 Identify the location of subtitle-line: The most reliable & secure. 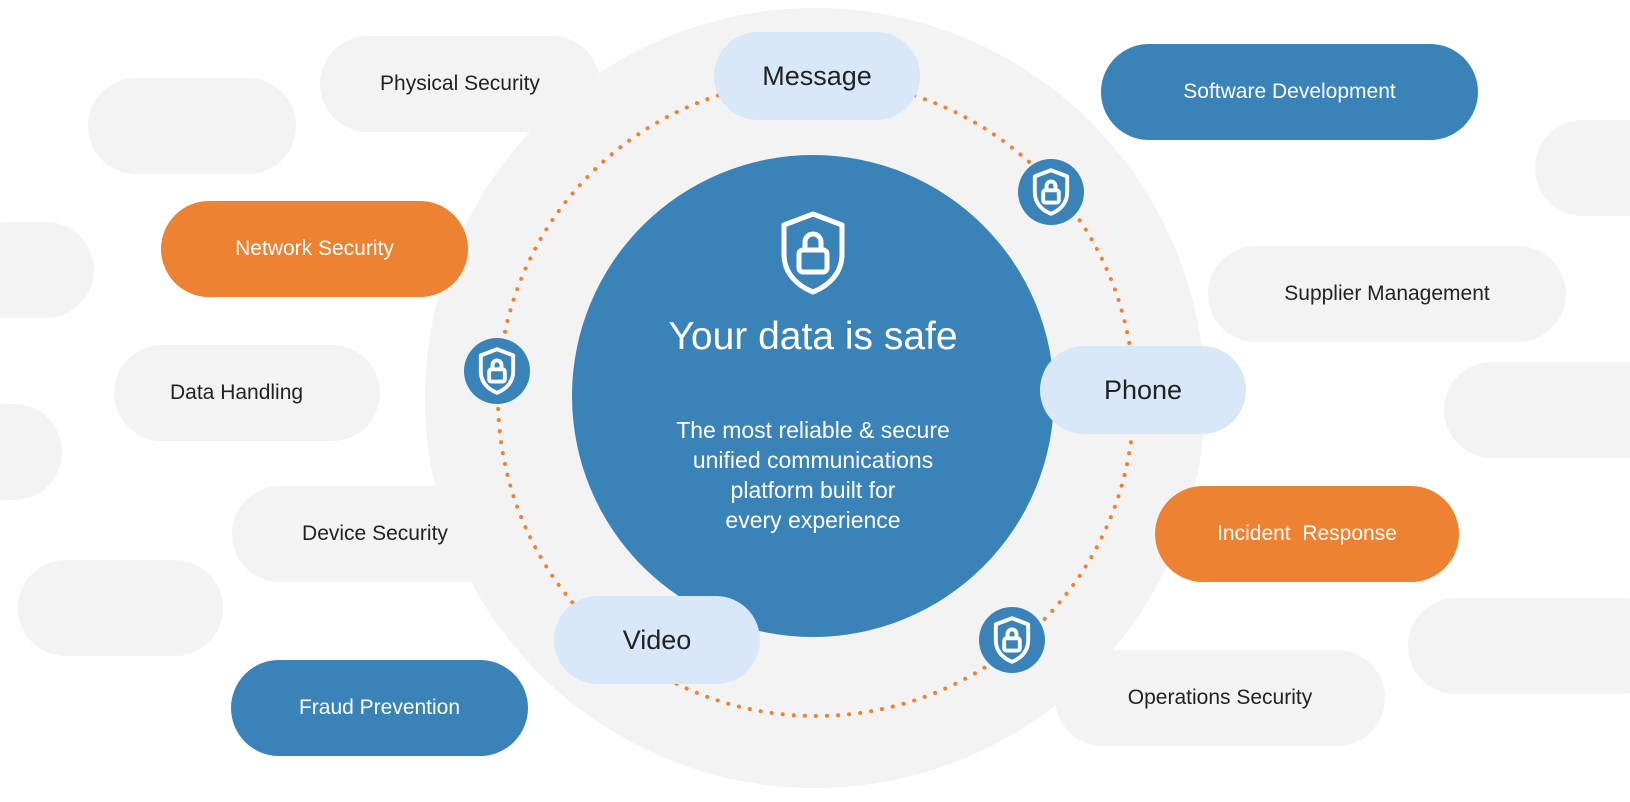
(813, 430).